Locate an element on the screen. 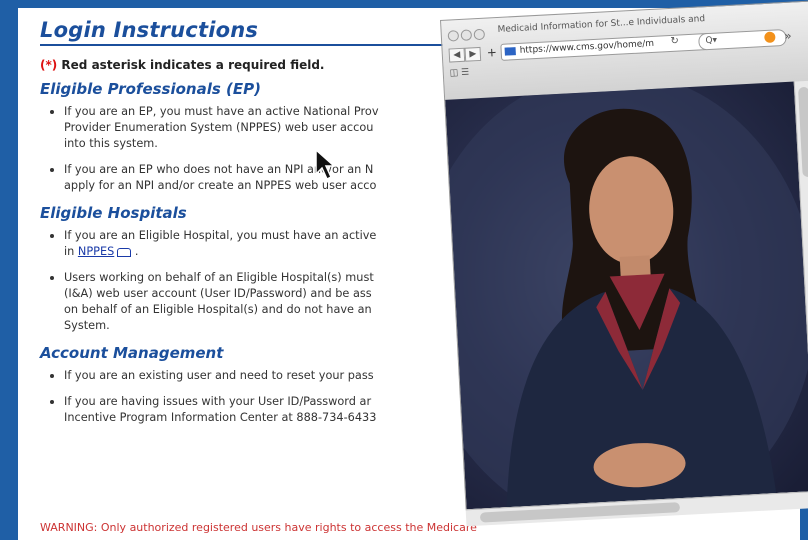 This screenshot has width=808, height=540. forward-arrow-icon: ▶ is located at coordinates (473, 54).